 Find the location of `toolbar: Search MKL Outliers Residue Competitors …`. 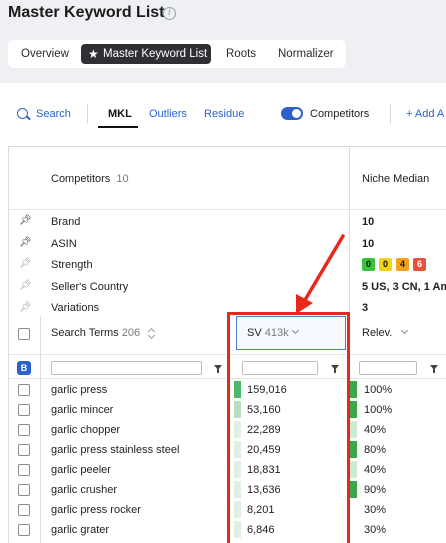

toolbar: Search MKL Outliers Residue Competitors … is located at coordinates (223, 114).